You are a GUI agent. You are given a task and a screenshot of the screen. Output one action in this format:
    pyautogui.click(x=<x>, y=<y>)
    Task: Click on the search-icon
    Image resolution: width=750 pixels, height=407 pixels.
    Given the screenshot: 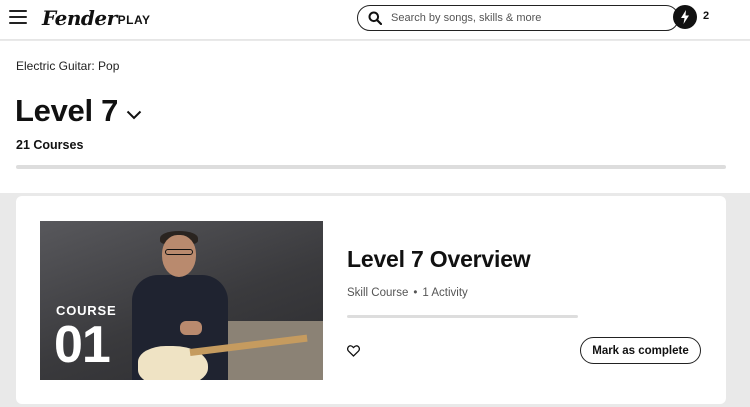 What is the action you would take?
    pyautogui.click(x=375, y=18)
    